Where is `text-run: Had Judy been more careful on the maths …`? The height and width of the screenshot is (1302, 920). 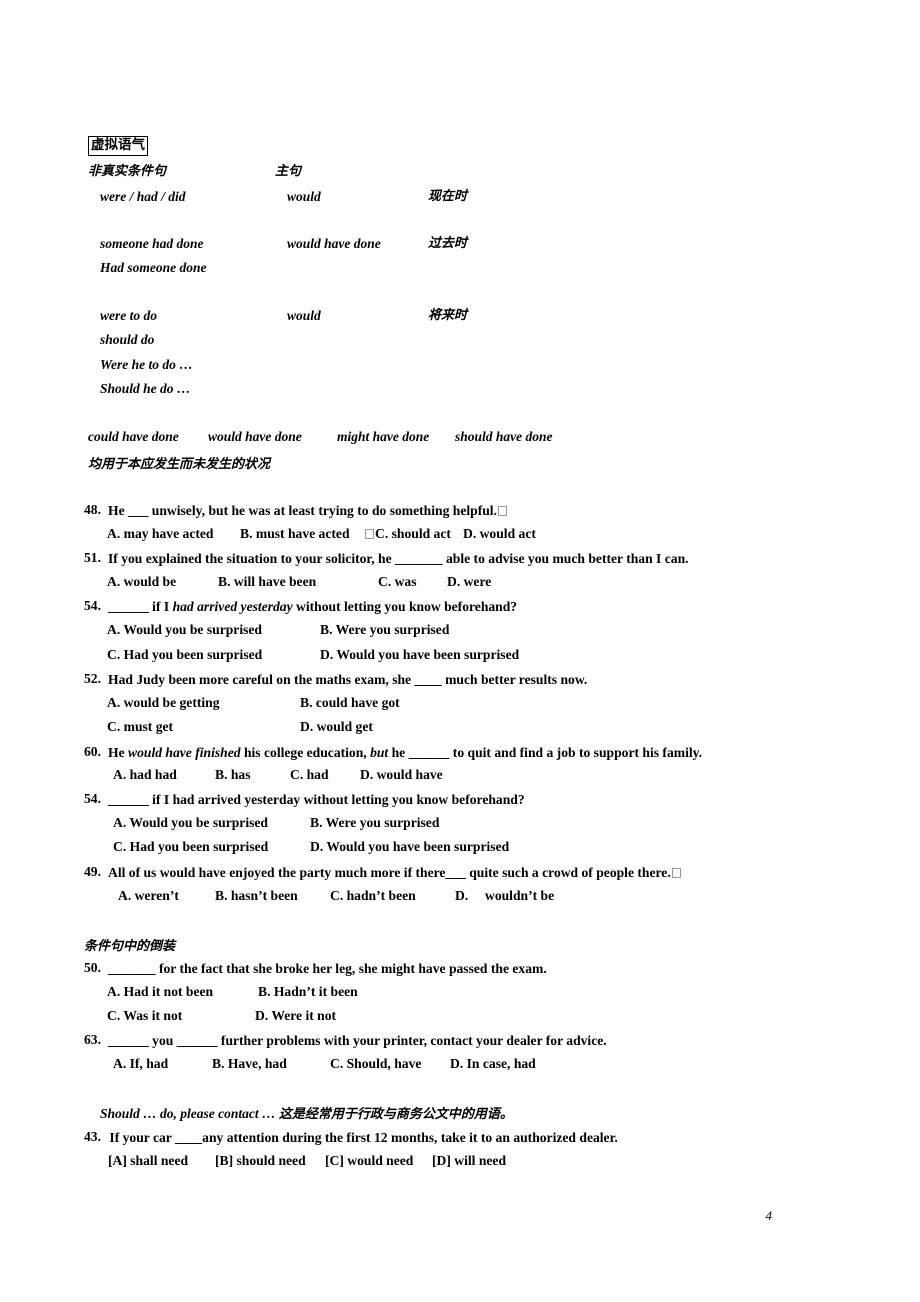 text-run: Had Judy been more careful on the maths … is located at coordinates (348, 679).